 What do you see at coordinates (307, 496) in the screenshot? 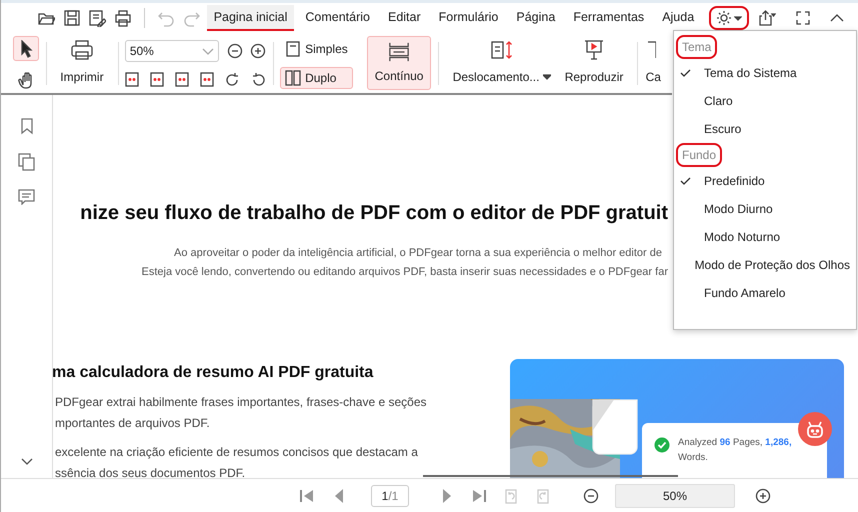
I see `first-page-icon` at bounding box center [307, 496].